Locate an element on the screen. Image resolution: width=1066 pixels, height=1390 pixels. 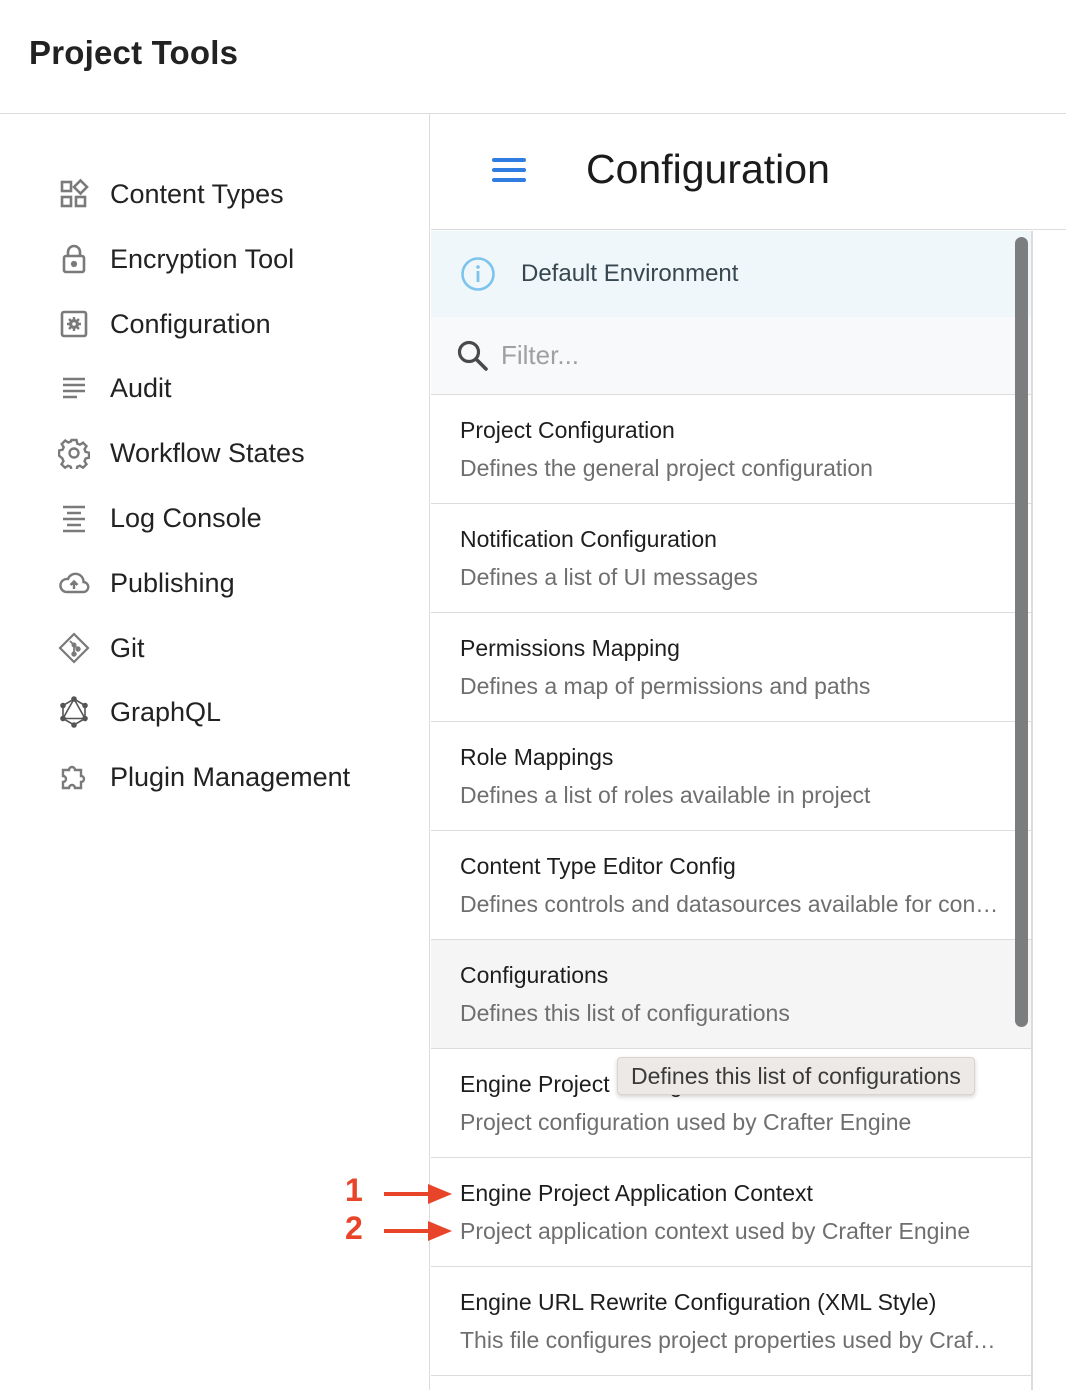
gear-icon is located at coordinates (74, 453).